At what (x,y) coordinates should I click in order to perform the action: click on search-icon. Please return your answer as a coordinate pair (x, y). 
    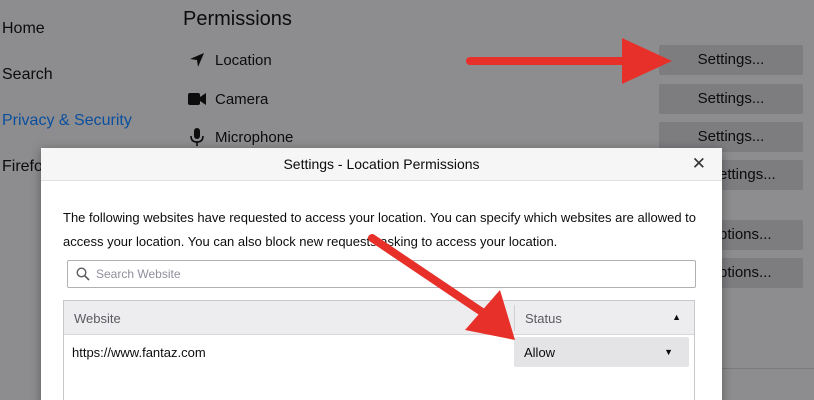
    Looking at the image, I should click on (83, 274).